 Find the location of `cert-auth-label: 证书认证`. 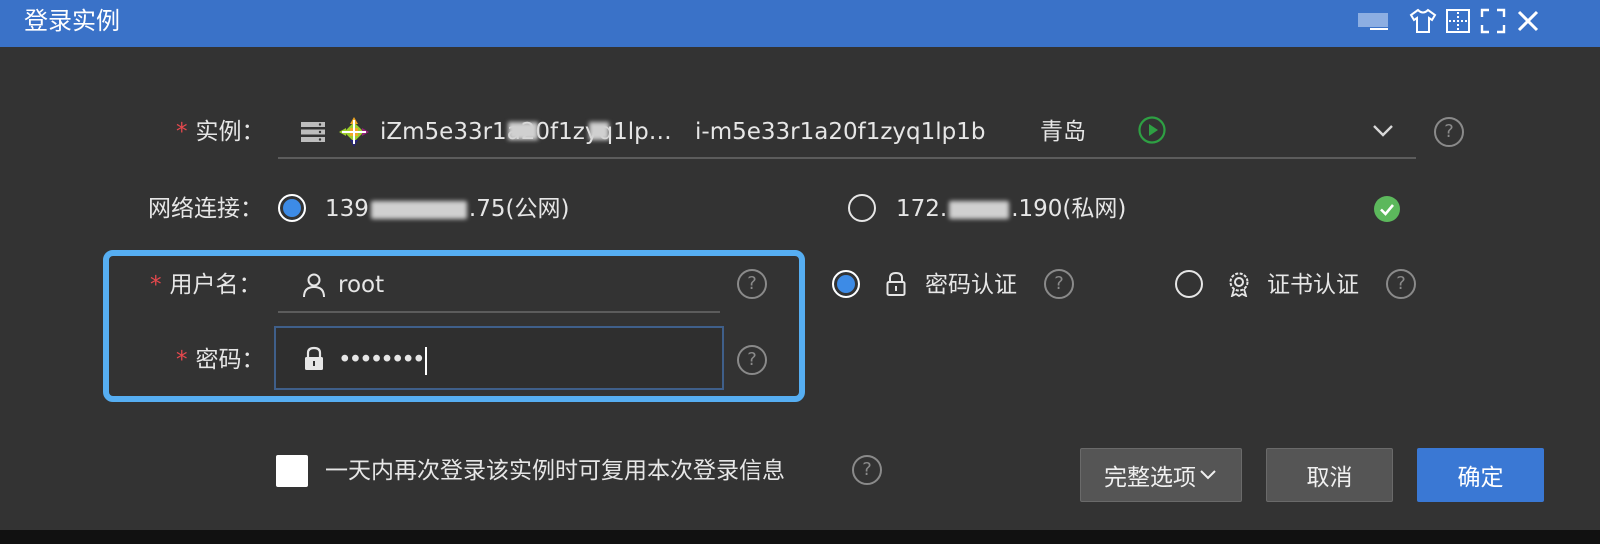

cert-auth-label: 证书认证 is located at coordinates (1313, 285).